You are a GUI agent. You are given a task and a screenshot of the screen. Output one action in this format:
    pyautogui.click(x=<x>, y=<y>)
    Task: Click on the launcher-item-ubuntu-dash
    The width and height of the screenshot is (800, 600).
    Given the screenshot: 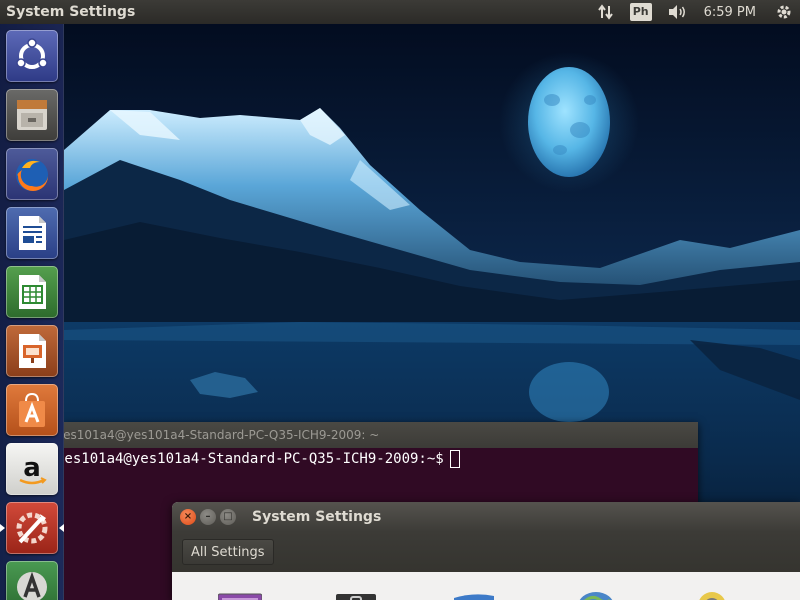 What is the action you would take?
    pyautogui.click(x=32, y=56)
    